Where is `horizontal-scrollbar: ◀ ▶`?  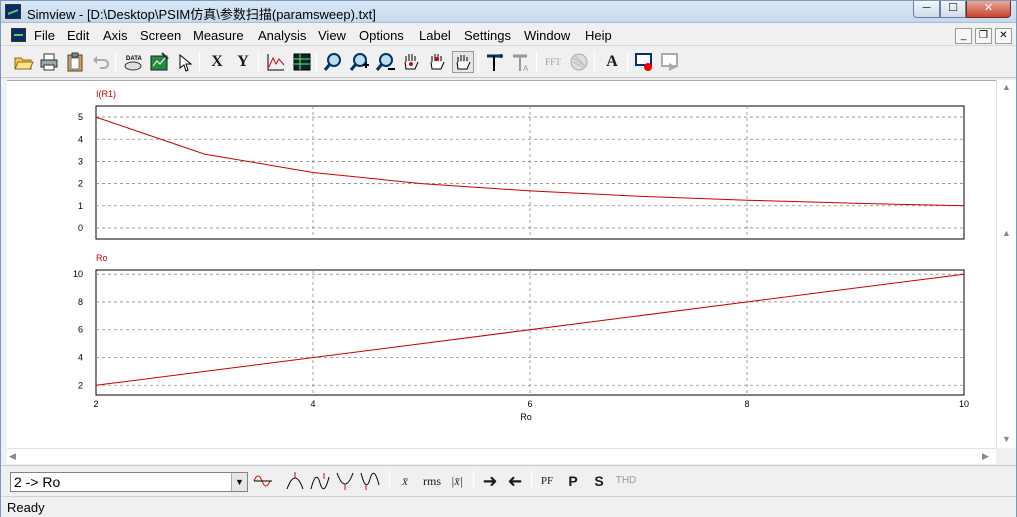 horizontal-scrollbar: ◀ ▶ is located at coordinates (501, 456).